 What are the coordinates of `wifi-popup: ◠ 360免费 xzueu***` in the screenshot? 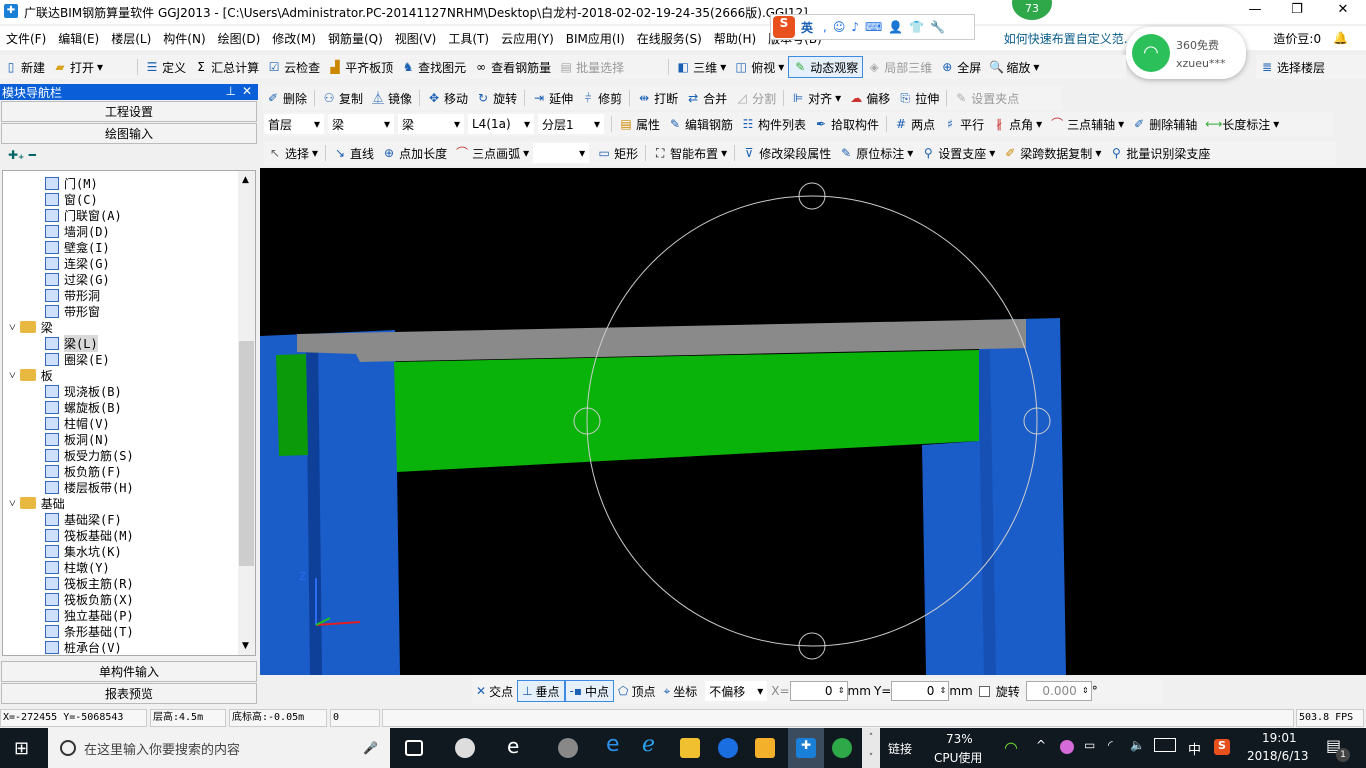 It's located at (1186, 53).